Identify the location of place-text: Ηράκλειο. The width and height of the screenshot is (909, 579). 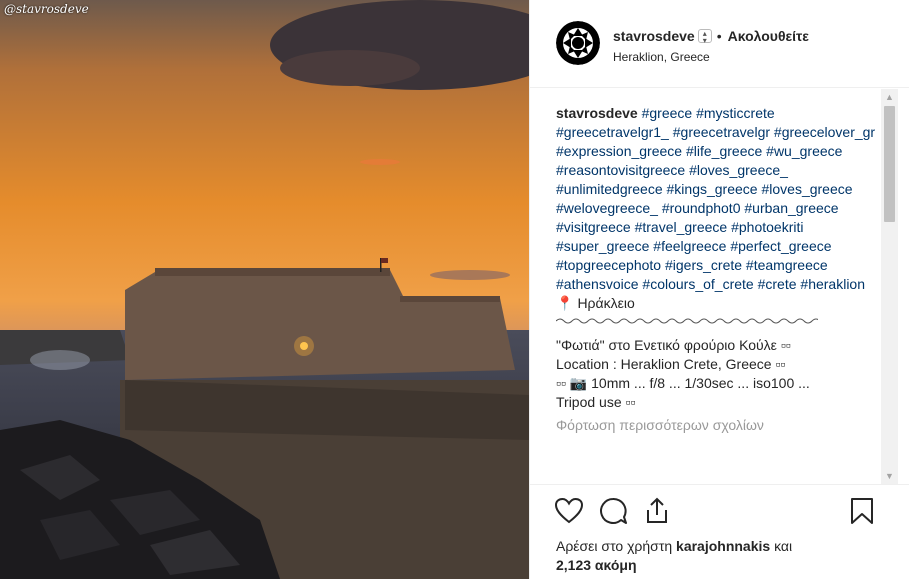
(606, 303).